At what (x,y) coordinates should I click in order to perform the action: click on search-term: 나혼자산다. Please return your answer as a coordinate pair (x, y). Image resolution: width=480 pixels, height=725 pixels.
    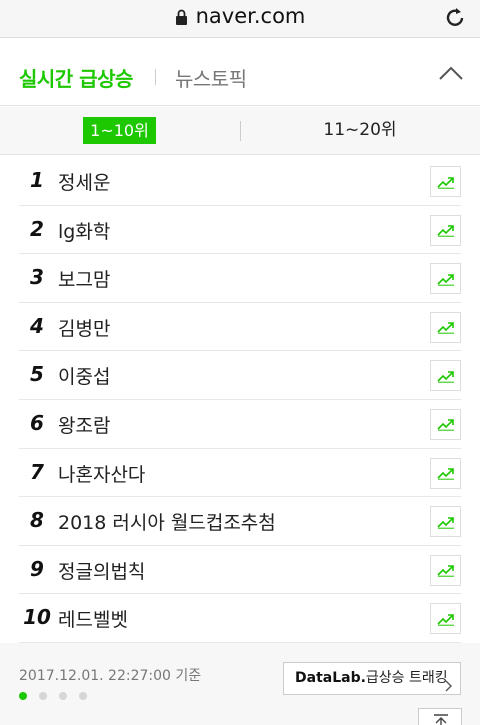
    Looking at the image, I should click on (101, 473).